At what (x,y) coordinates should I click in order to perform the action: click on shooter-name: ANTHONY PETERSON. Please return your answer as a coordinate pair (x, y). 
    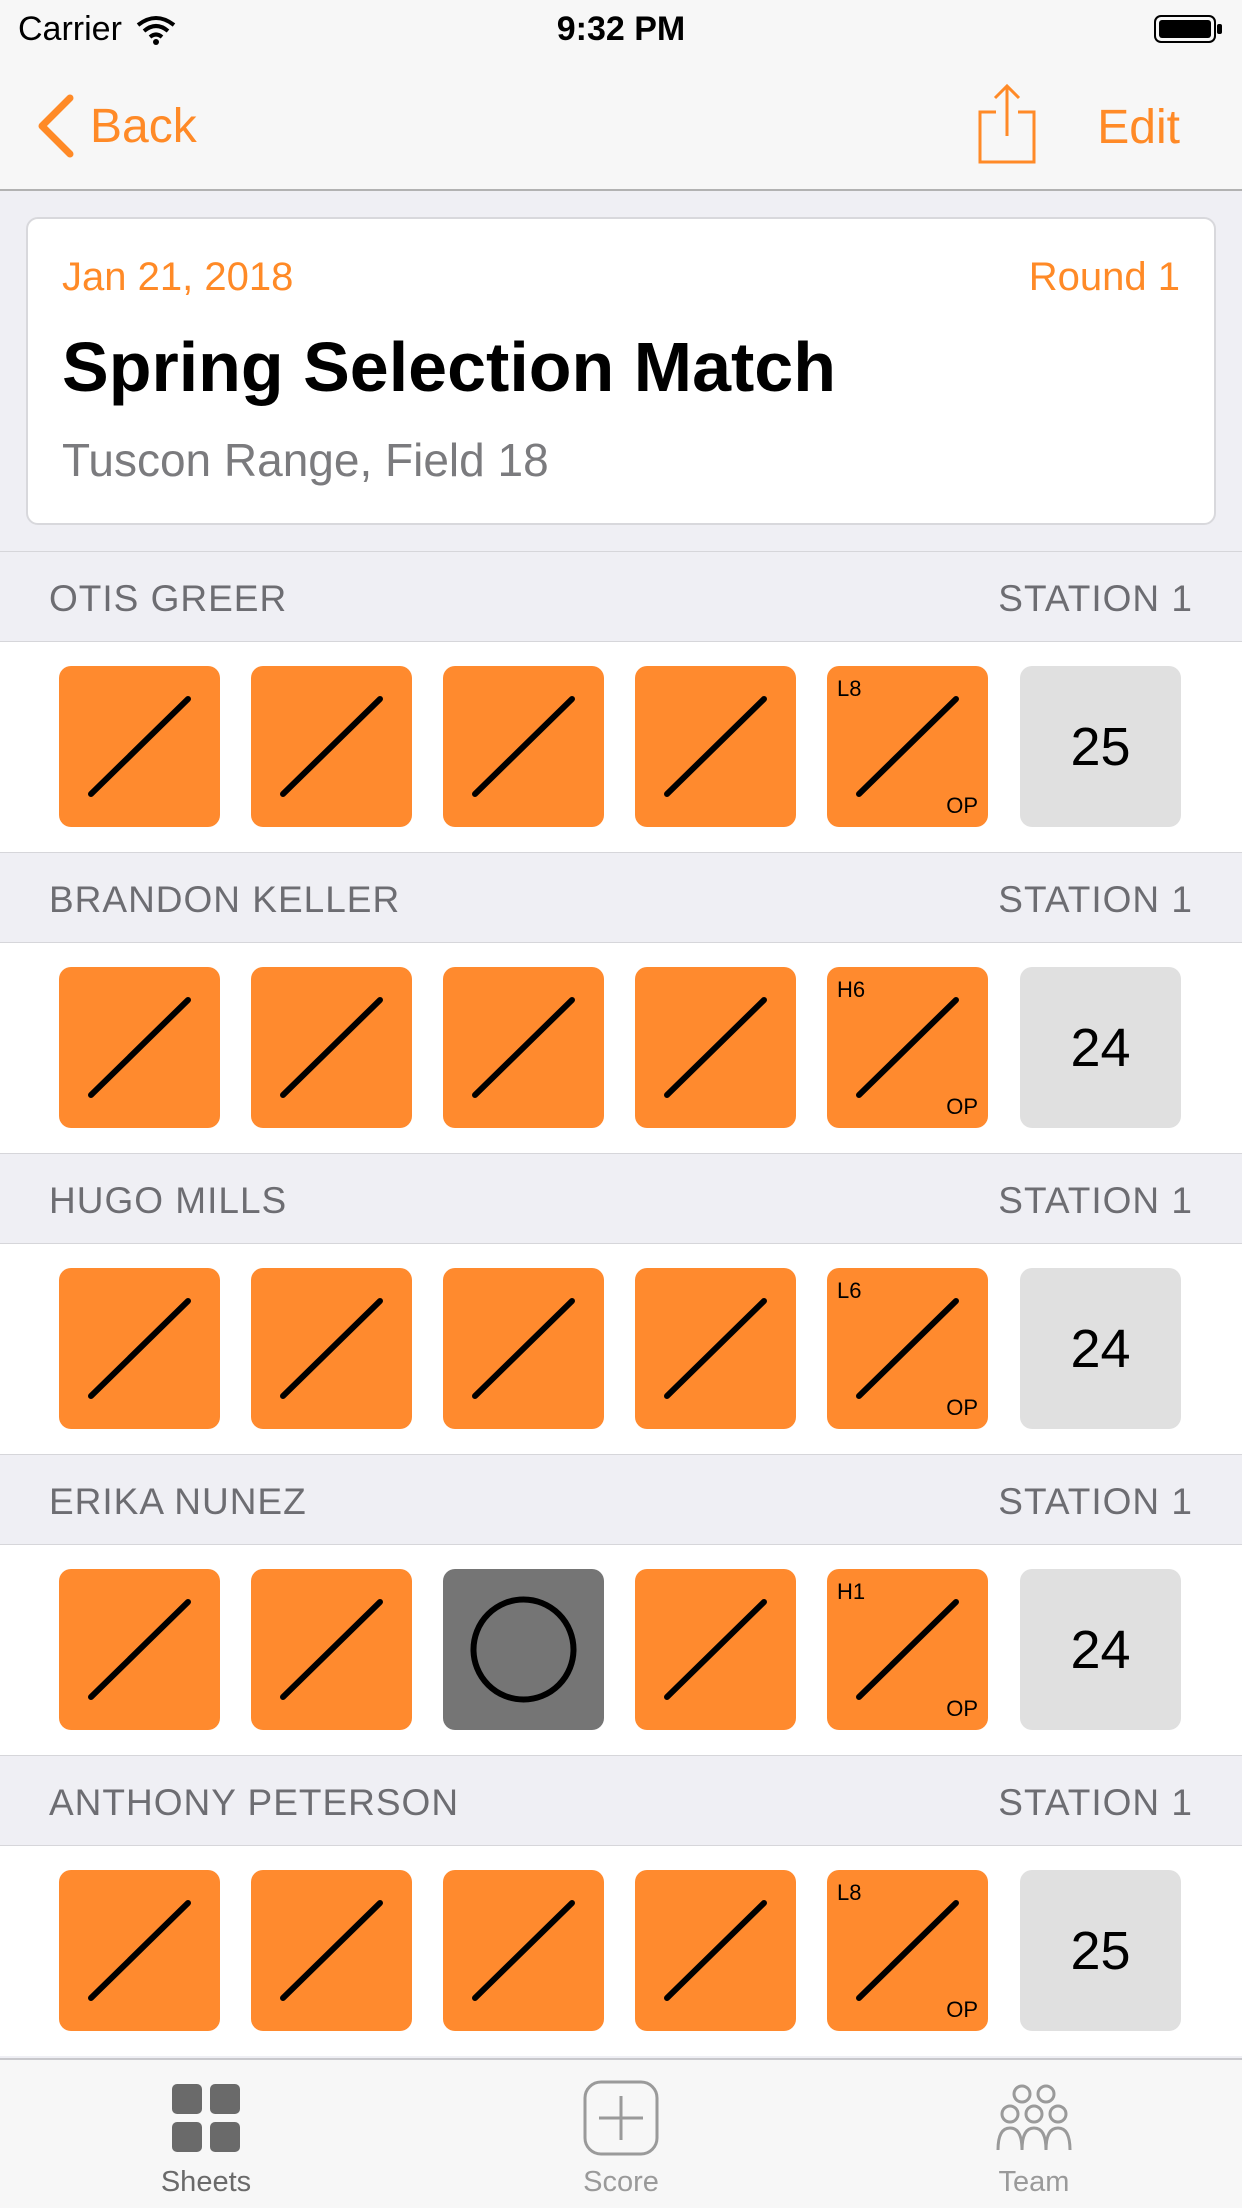
    Looking at the image, I should click on (254, 1802).